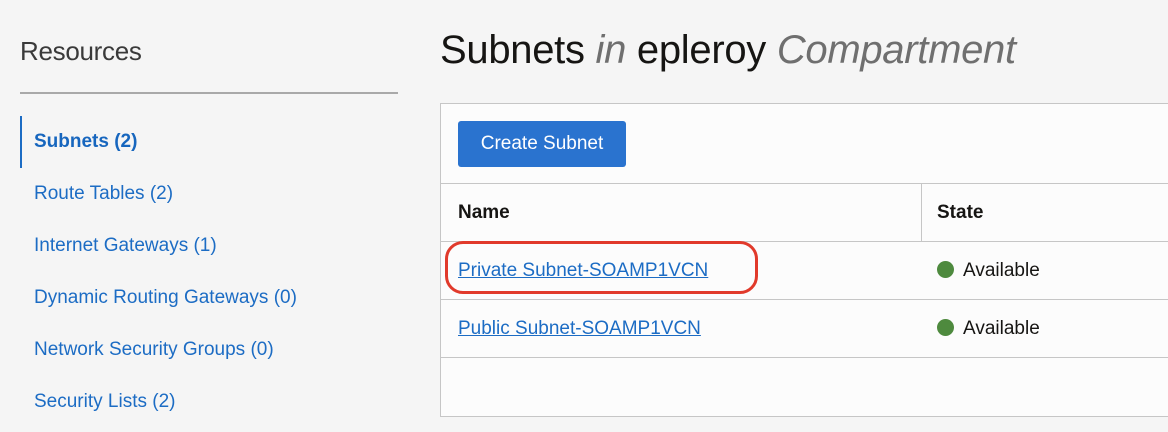 The height and width of the screenshot is (432, 1168). I want to click on create-subnet-button: Create Subnet, so click(542, 144).